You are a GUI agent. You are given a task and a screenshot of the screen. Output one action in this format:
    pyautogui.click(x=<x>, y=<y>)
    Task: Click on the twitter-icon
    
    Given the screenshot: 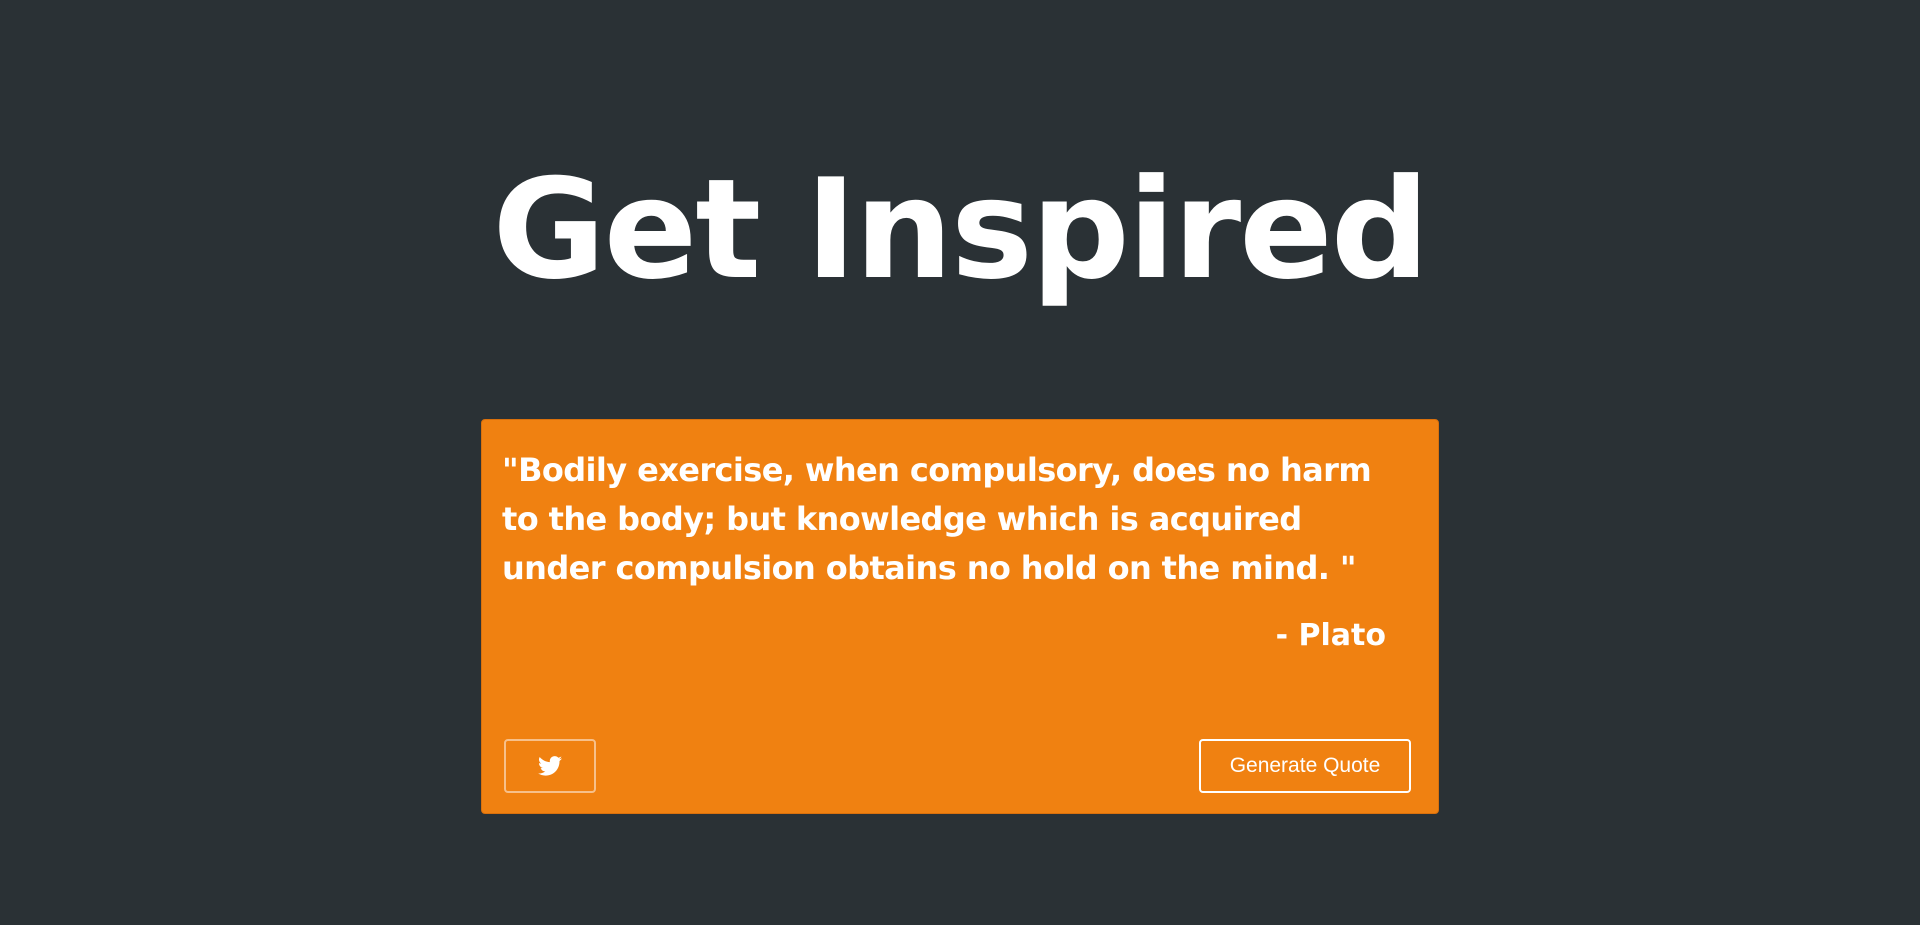 What is the action you would take?
    pyautogui.click(x=550, y=766)
    